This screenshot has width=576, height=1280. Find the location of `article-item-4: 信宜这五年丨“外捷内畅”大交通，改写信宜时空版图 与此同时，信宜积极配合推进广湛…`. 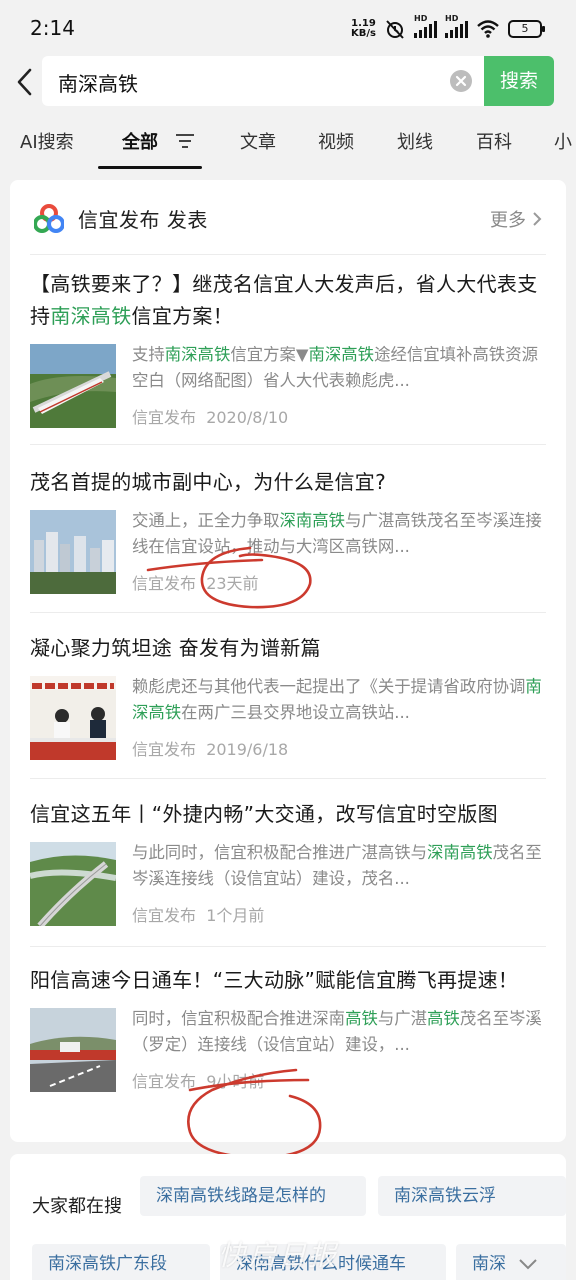

article-item-4: 信宜这五年丨“外捷内畅”大交通，改写信宜时空版图 与此同时，信宜积极配合推进广湛… is located at coordinates (288, 864).